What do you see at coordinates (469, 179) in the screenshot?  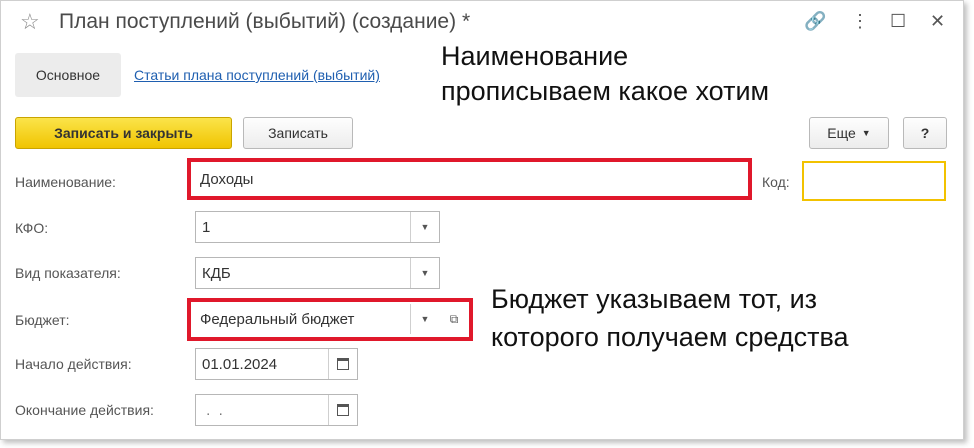 I see `name-field: Доходы` at bounding box center [469, 179].